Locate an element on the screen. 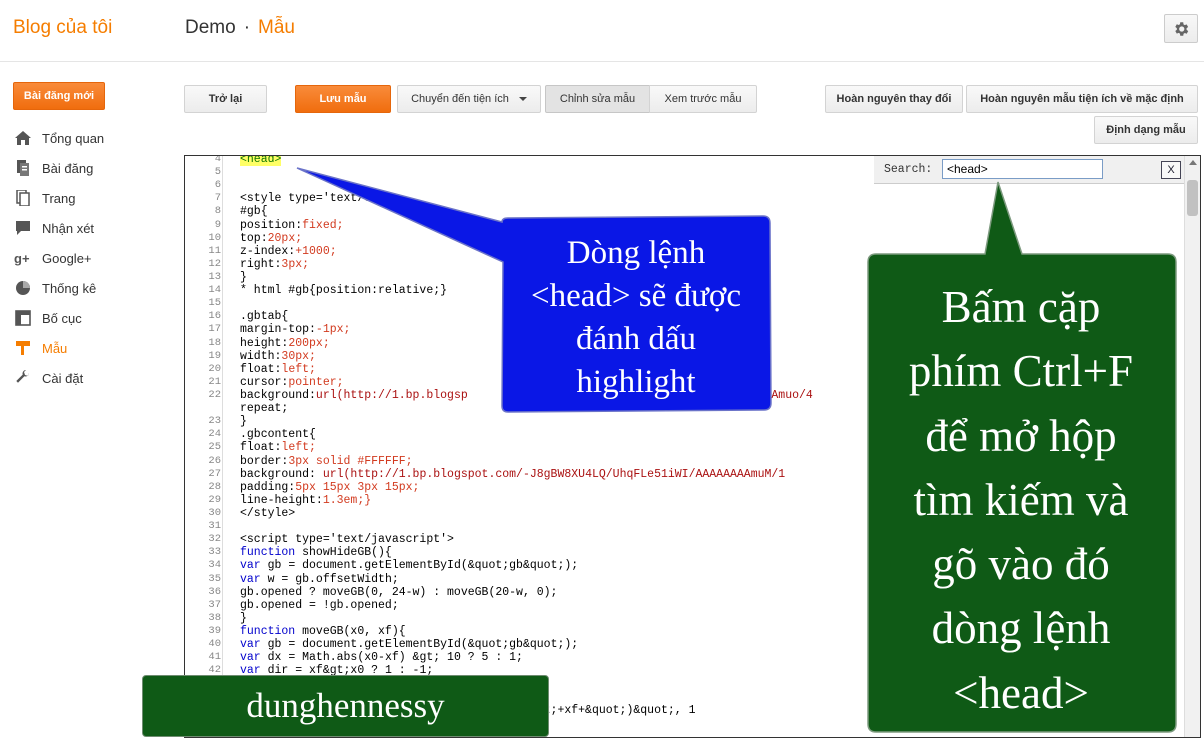 The height and width of the screenshot is (738, 1204). sidebar-item-settings: Cài đặt is located at coordinates (58, 378).